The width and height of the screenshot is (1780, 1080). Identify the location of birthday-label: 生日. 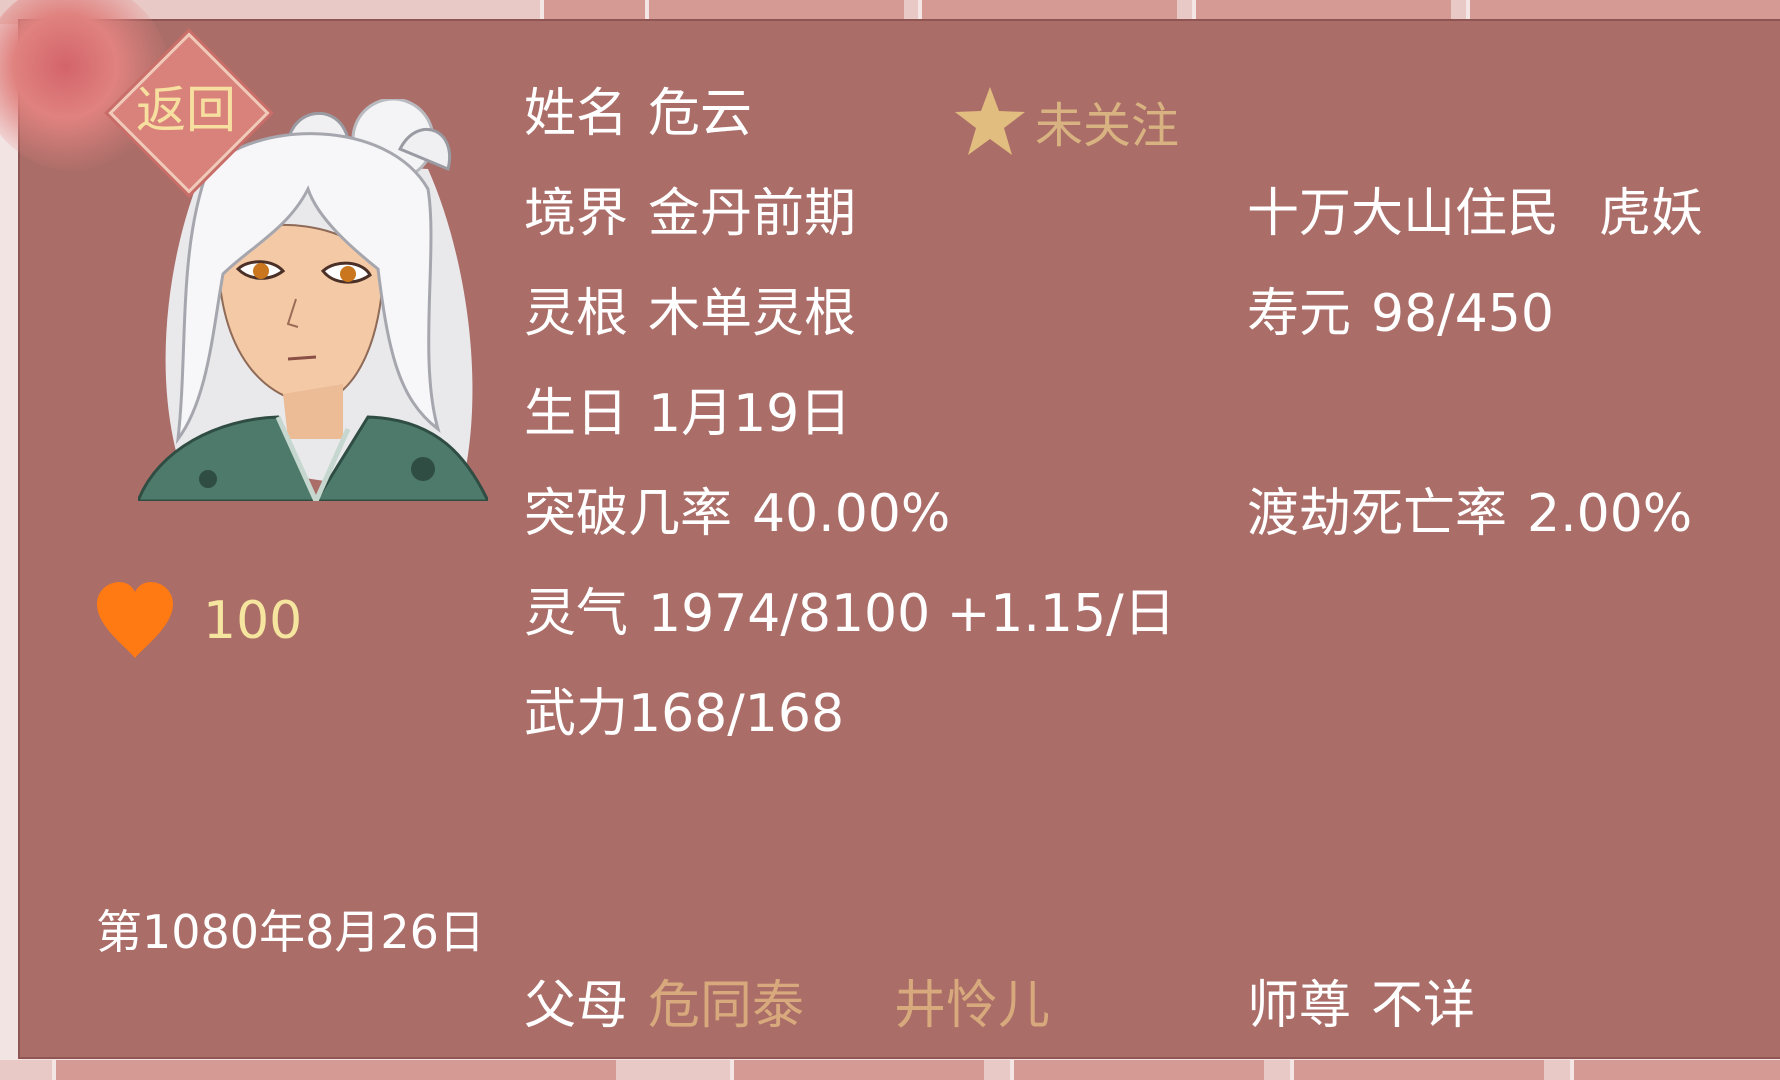
(576, 414).